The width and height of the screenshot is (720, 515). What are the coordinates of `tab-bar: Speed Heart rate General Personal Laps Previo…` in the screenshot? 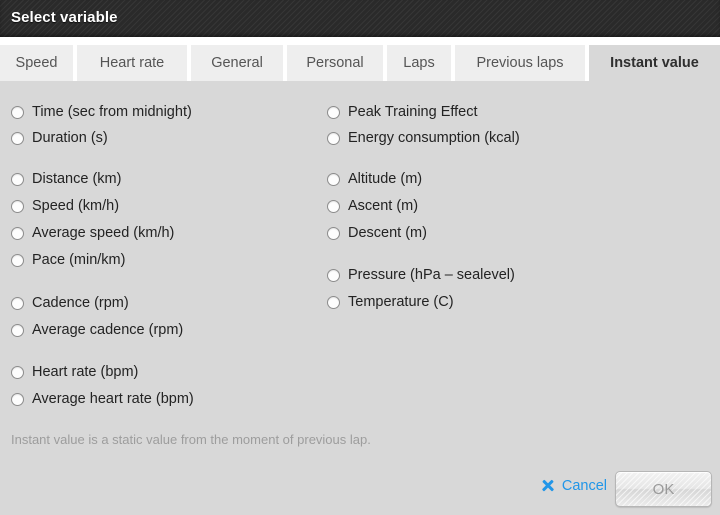 It's located at (360, 59).